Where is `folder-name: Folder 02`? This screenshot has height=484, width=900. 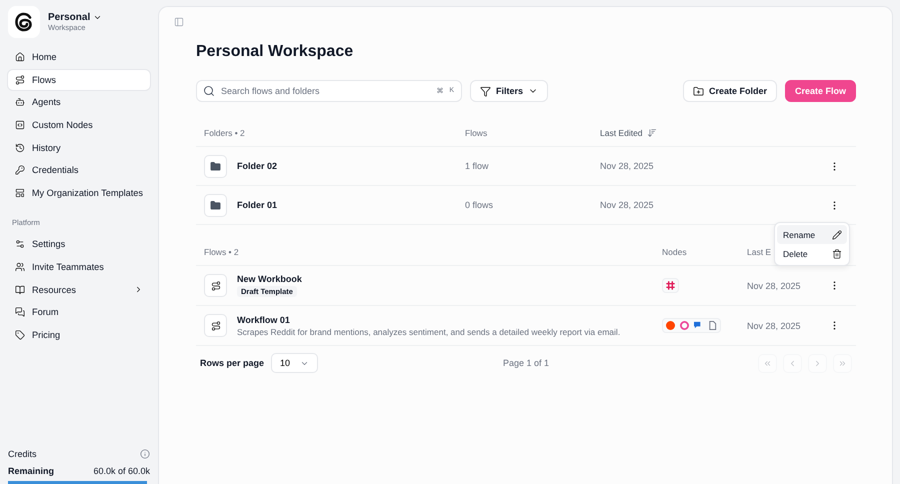
folder-name: Folder 02 is located at coordinates (257, 166).